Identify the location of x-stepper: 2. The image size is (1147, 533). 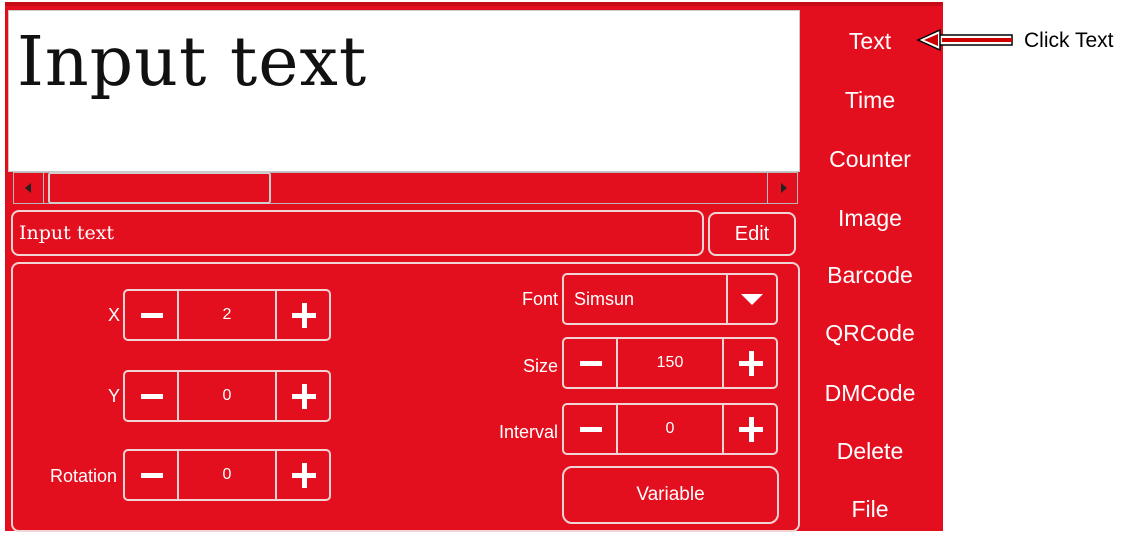
(227, 315).